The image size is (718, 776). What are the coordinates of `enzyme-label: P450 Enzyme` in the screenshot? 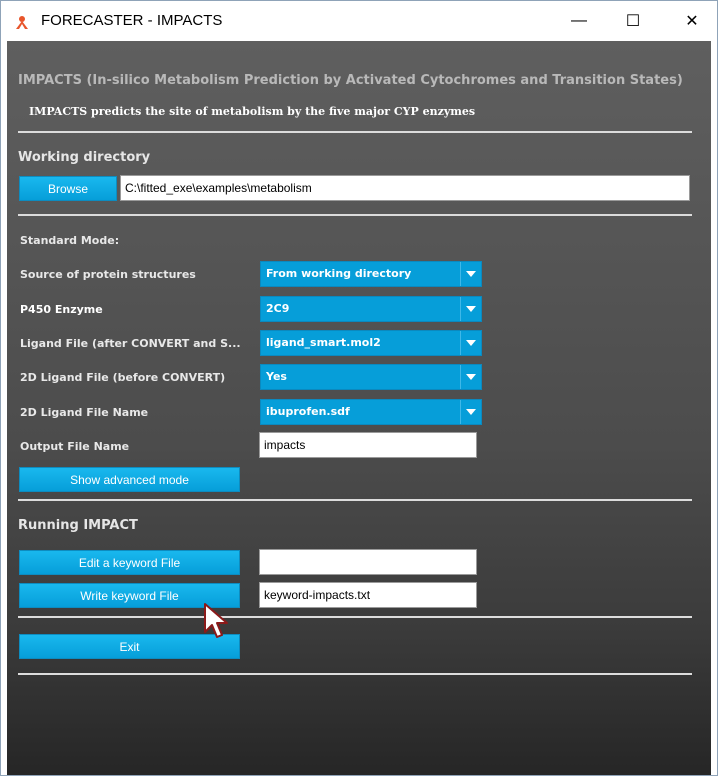 It's located at (61, 309).